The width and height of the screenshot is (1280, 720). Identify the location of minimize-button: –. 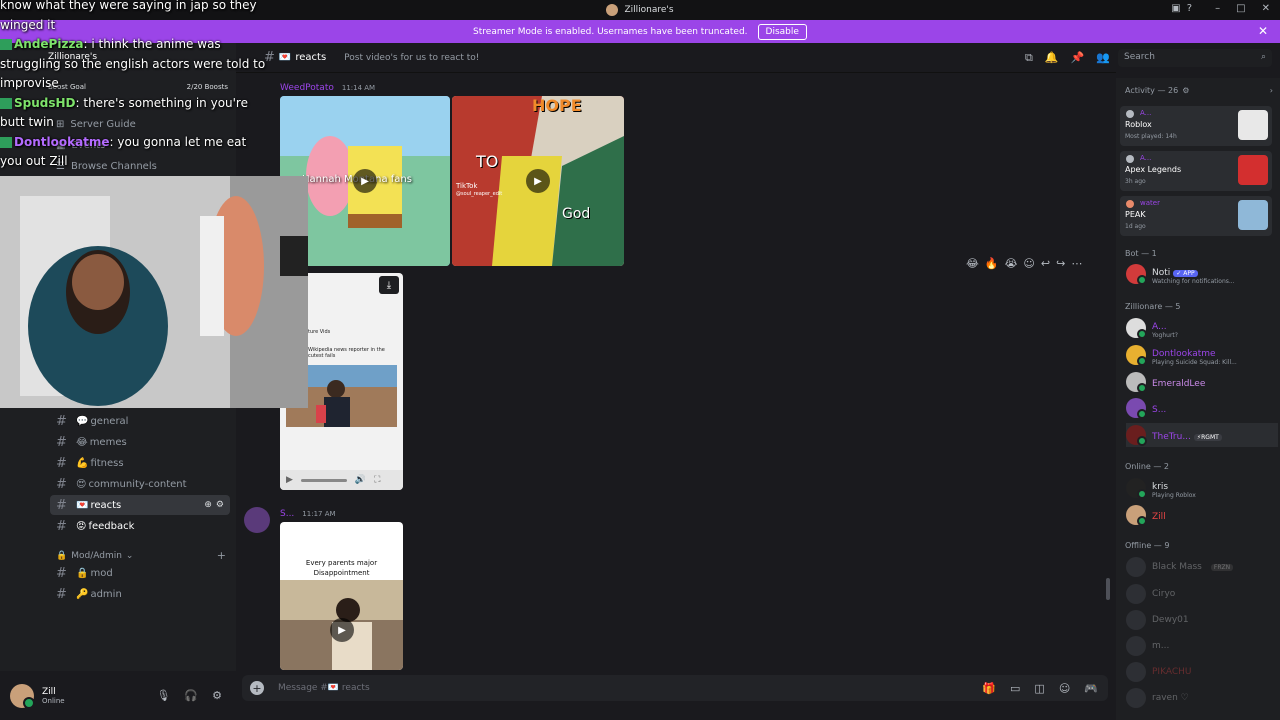
(1217, 8).